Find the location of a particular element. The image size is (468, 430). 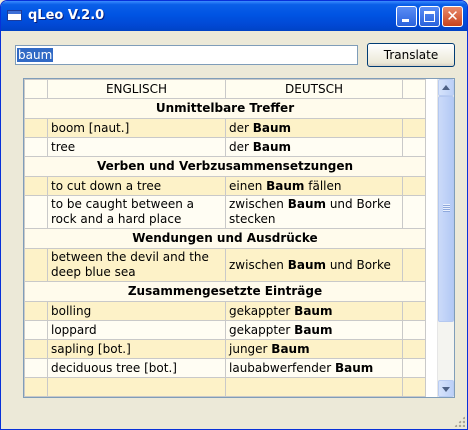

german-cell: zwischen Baum und Borke is located at coordinates (314, 265).